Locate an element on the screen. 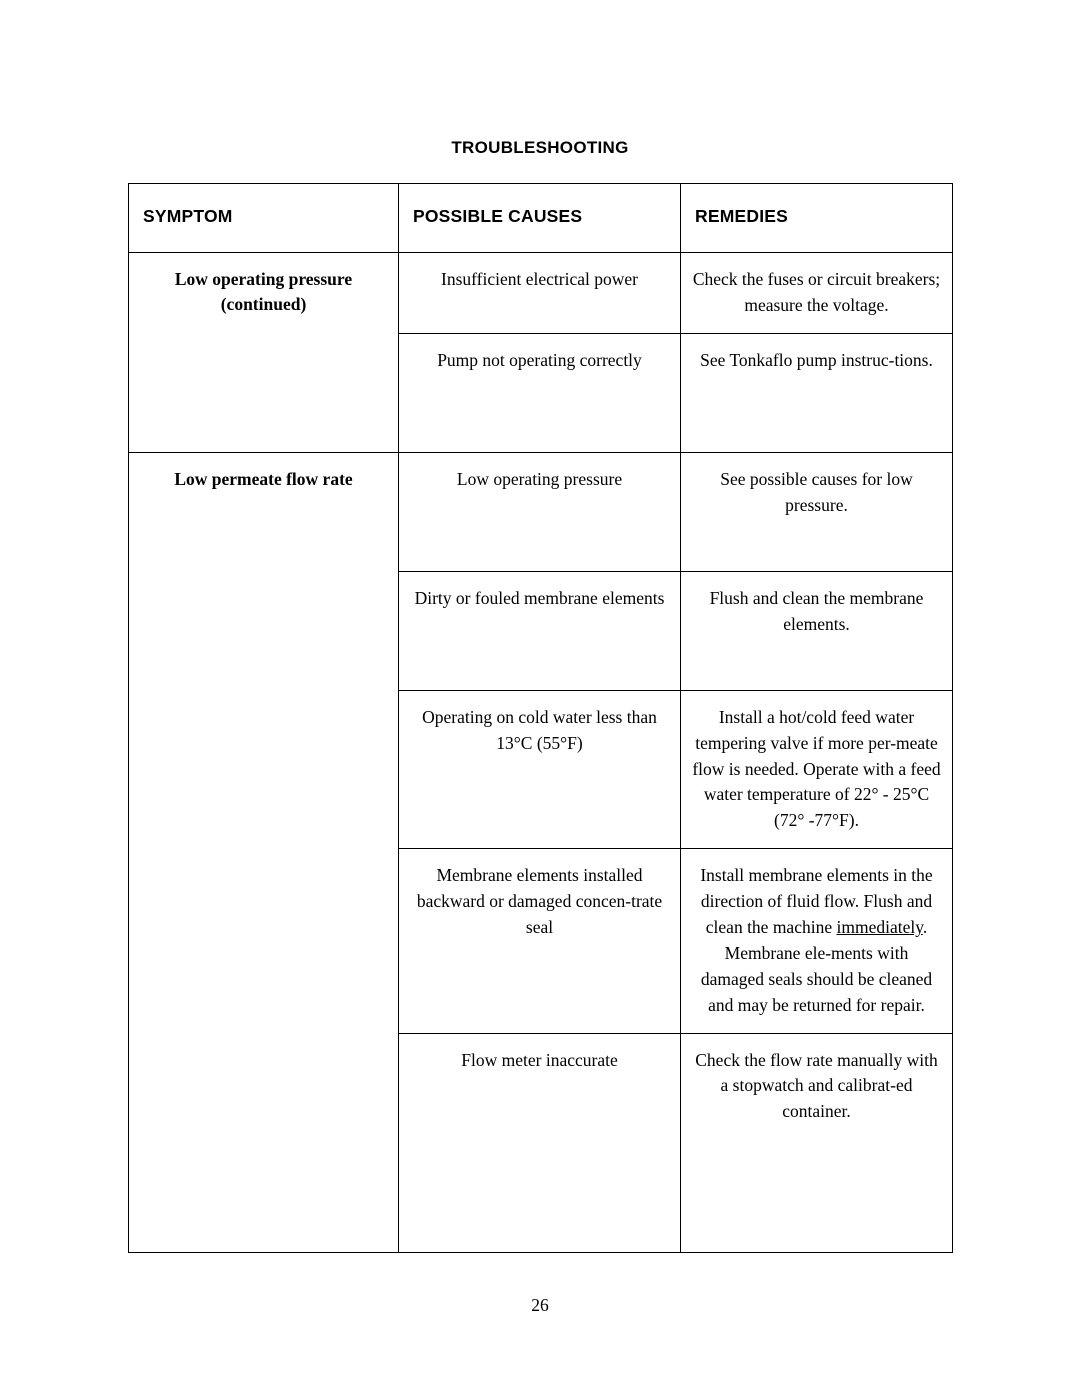  column-header-symptom: SYMPTOM is located at coordinates (263, 218).